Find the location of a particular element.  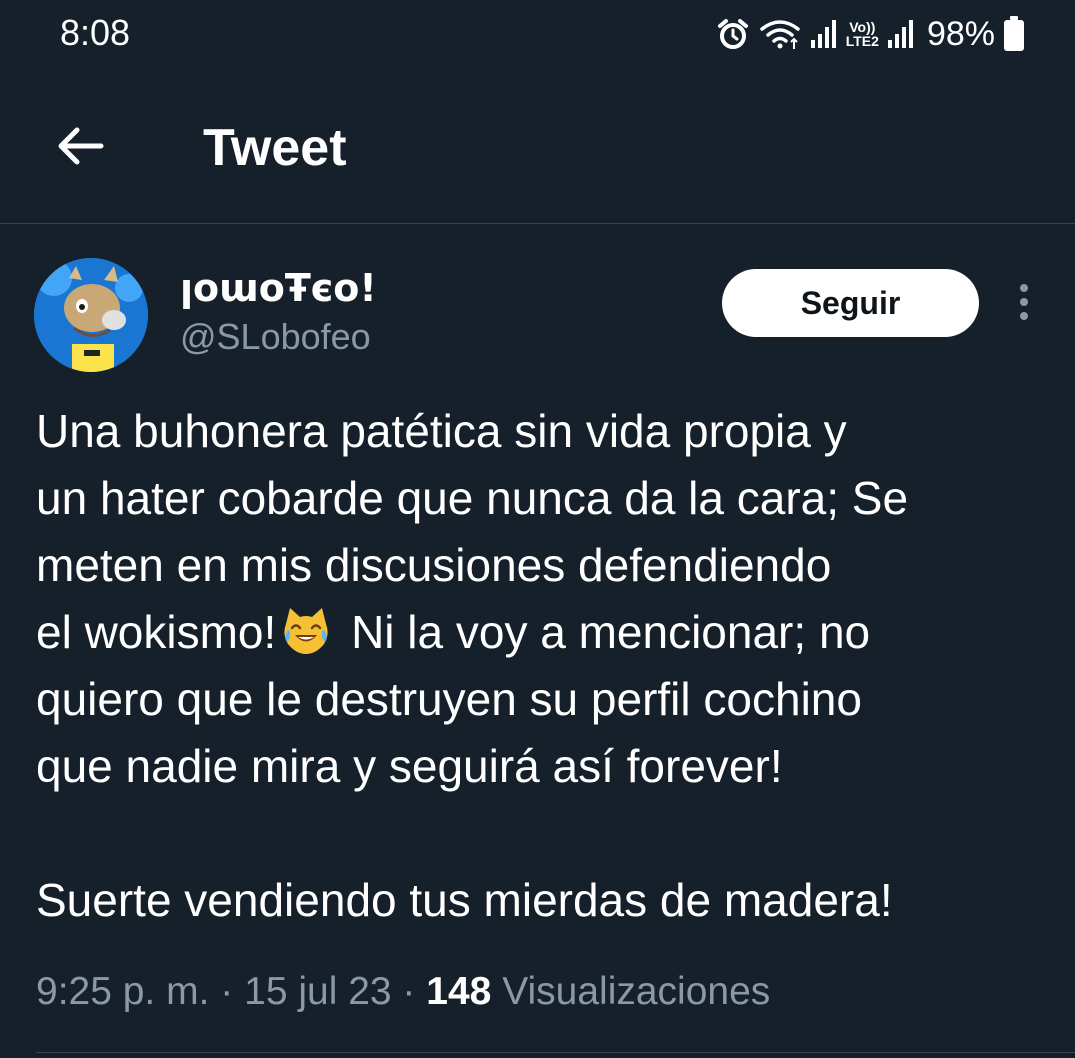

tweet-line-with-emoji: el wokismo! Ni la voy a mencionar; no is located at coordinates (541, 632).